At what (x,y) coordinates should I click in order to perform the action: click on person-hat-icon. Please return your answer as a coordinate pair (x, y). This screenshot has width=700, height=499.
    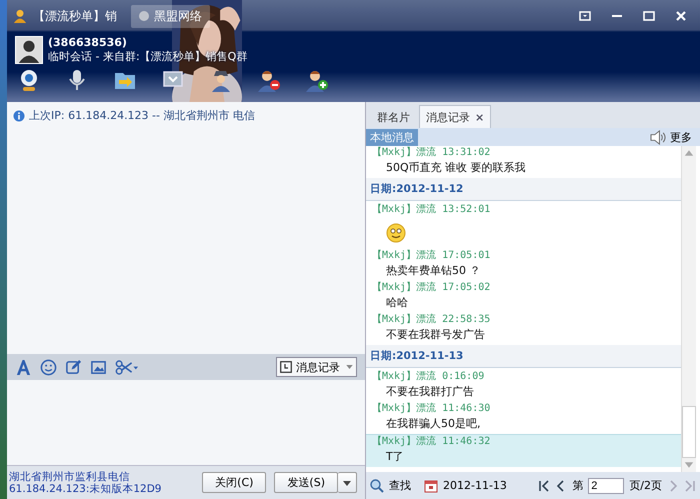
    Looking at the image, I should click on (221, 80).